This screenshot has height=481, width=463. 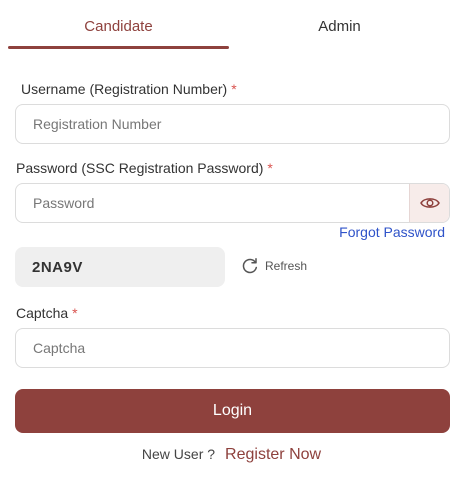 I want to click on tab-candidate: Candidate, so click(x=118, y=26).